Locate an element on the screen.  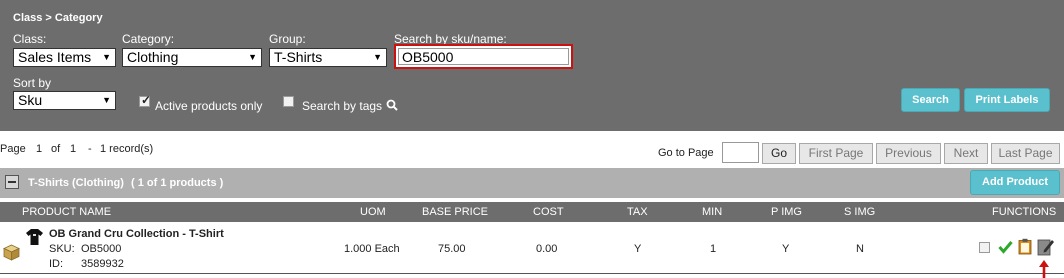
header-product-name: PRODUCT NAME is located at coordinates (66, 212).